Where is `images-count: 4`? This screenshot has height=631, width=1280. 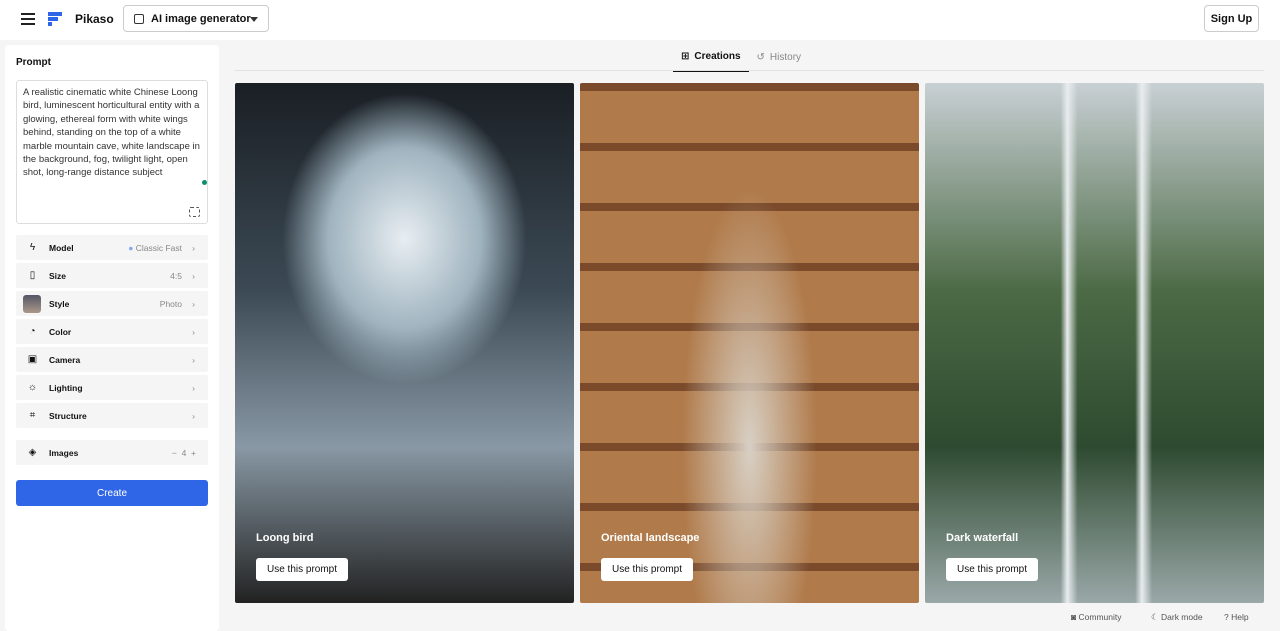 images-count: 4 is located at coordinates (184, 452).